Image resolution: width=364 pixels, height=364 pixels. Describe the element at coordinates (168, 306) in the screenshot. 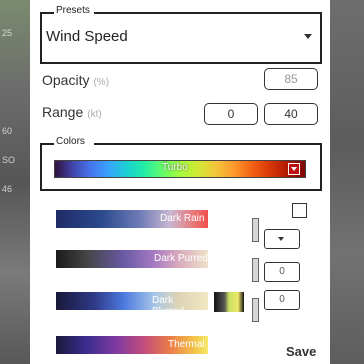

I see `scheme-label: Dark Blurred` at that location.